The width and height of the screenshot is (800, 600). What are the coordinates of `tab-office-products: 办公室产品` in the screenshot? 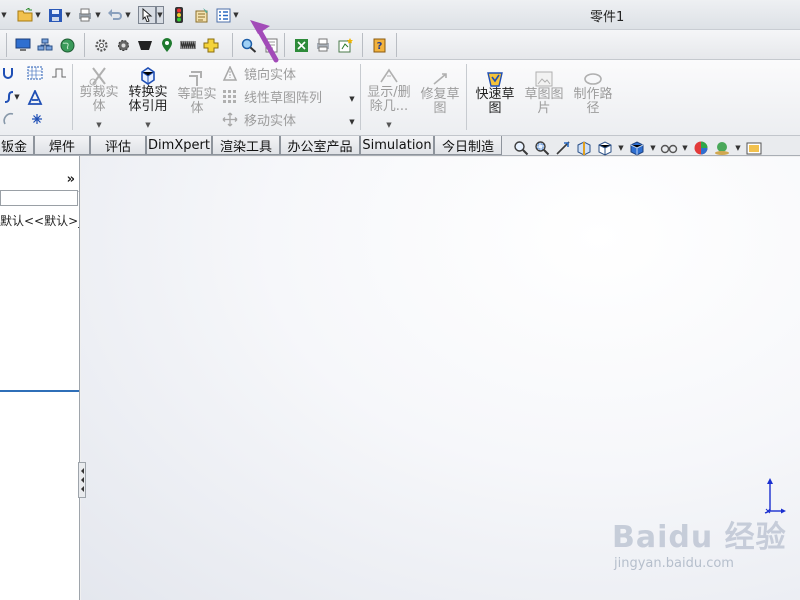 It's located at (320, 145).